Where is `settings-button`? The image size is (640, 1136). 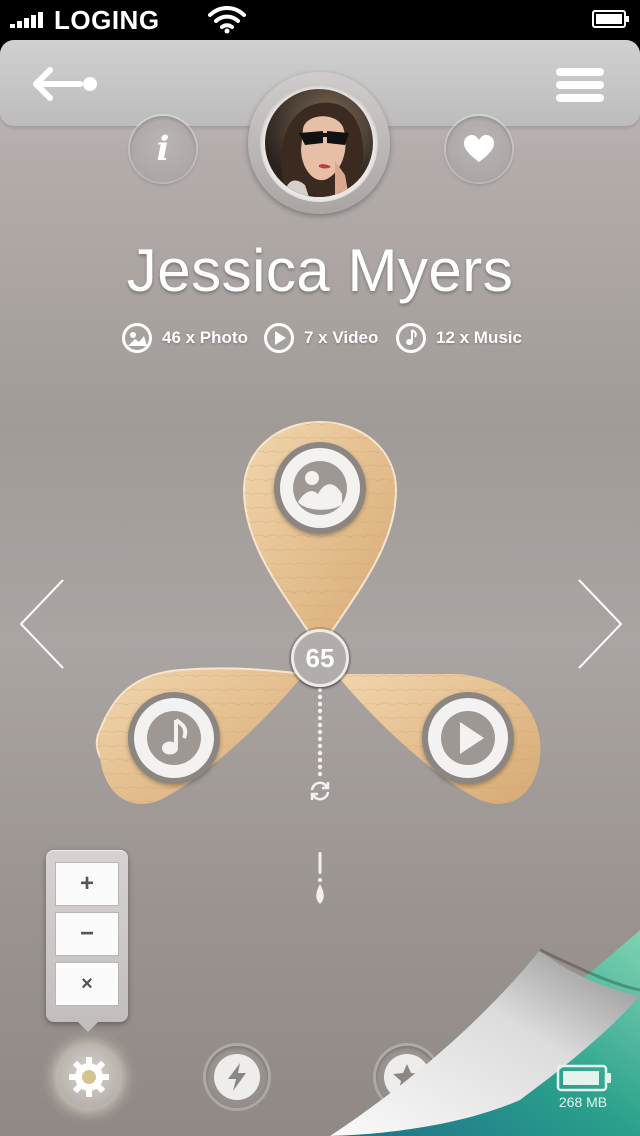
settings-button is located at coordinates (89, 1077).